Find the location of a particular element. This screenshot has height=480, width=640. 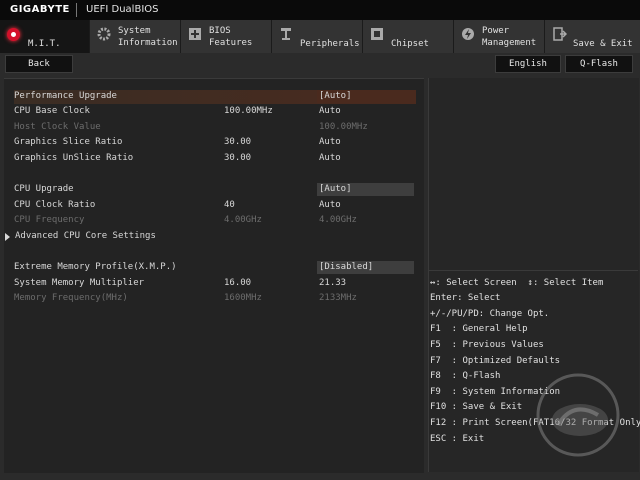

tab-label: BIOS Features is located at coordinates (231, 37).